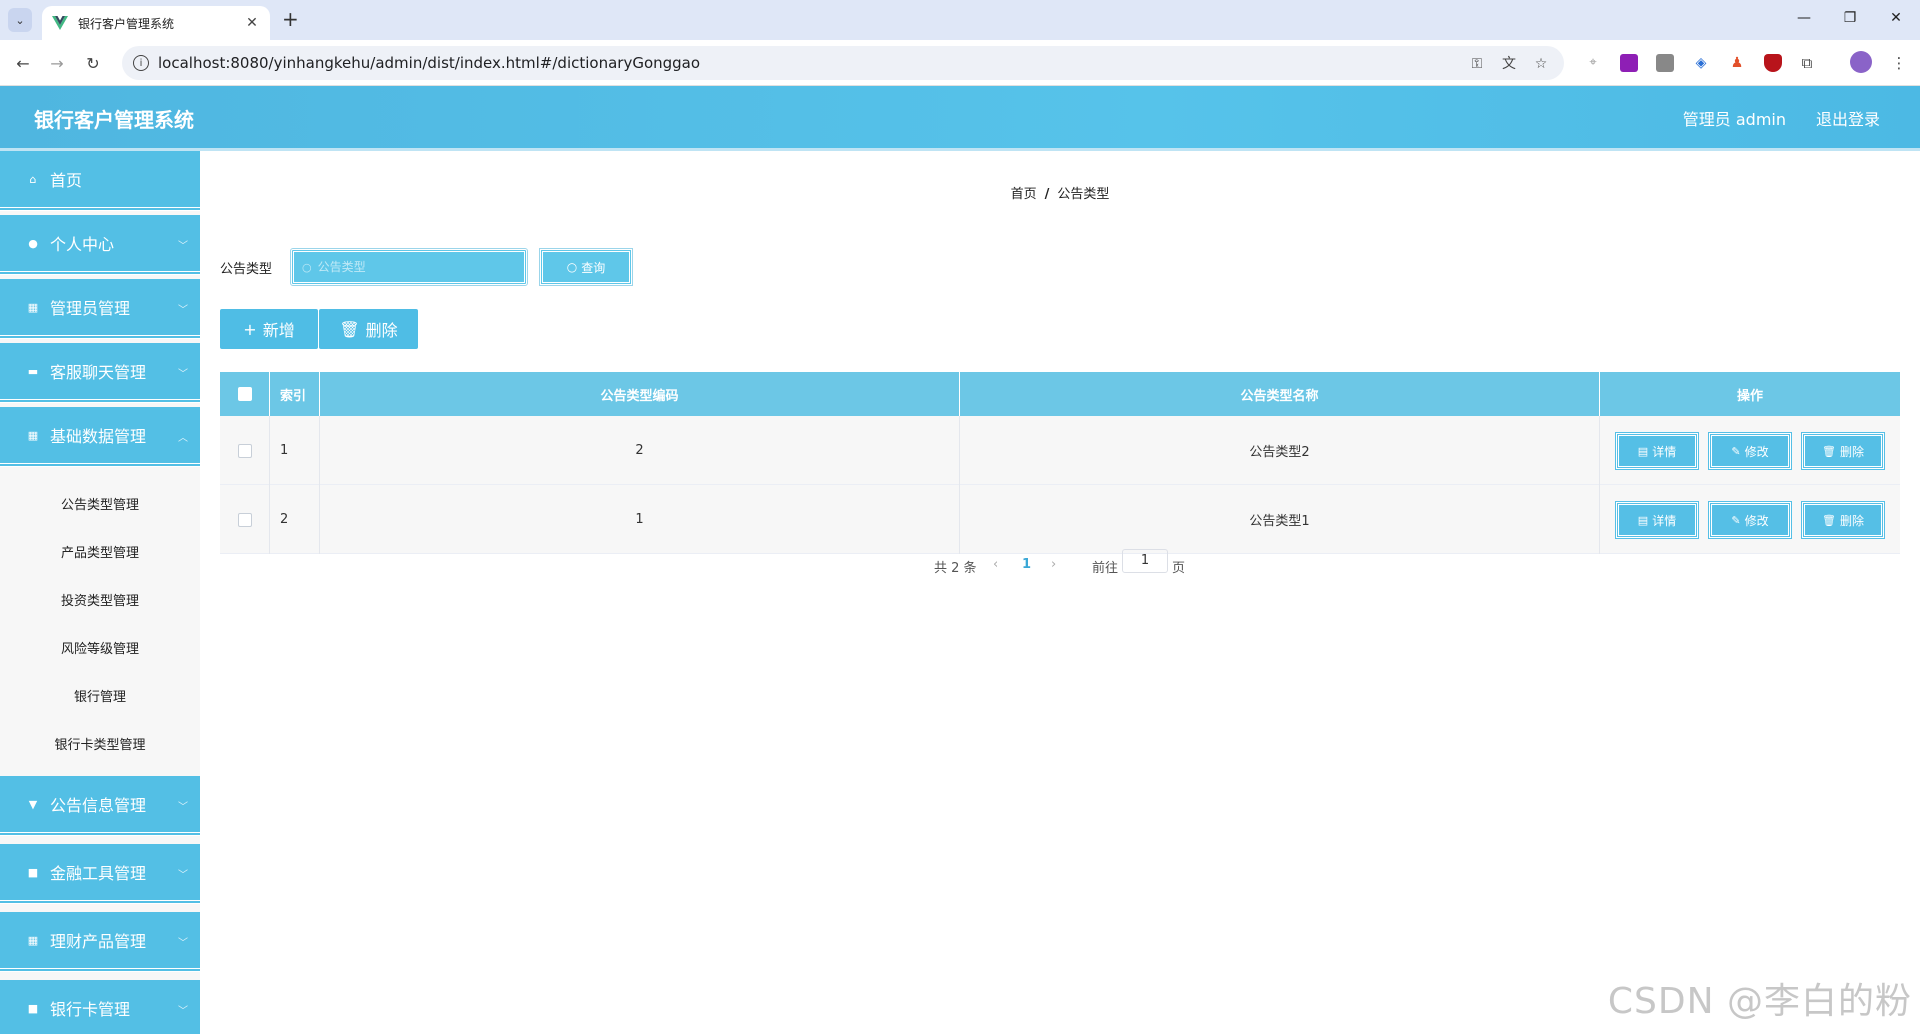 Image resolution: width=1920 pixels, height=1034 pixels. I want to click on sidebar-item-bank-card: ■ 银行卡管理 ﹀, so click(100, 1007).